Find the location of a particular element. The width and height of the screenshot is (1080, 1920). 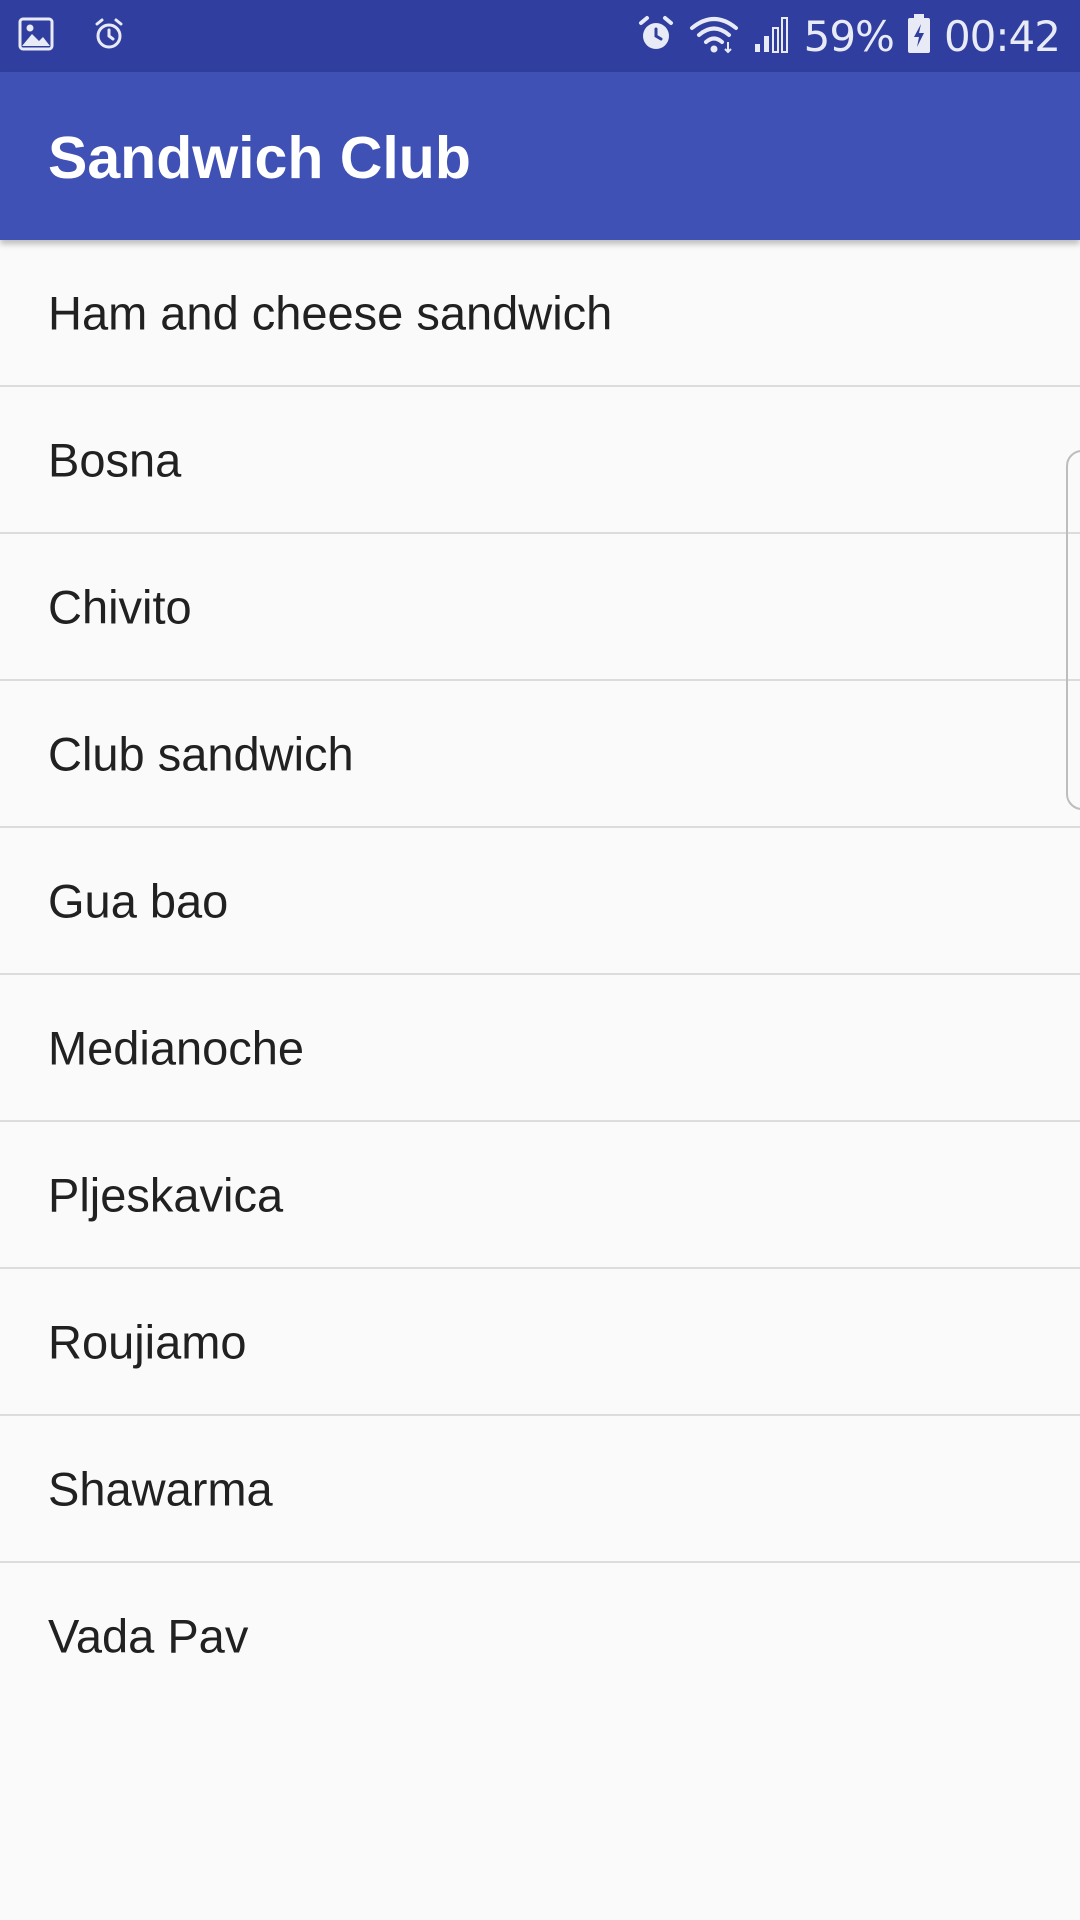

clock: 00:42 is located at coordinates (1002, 36).